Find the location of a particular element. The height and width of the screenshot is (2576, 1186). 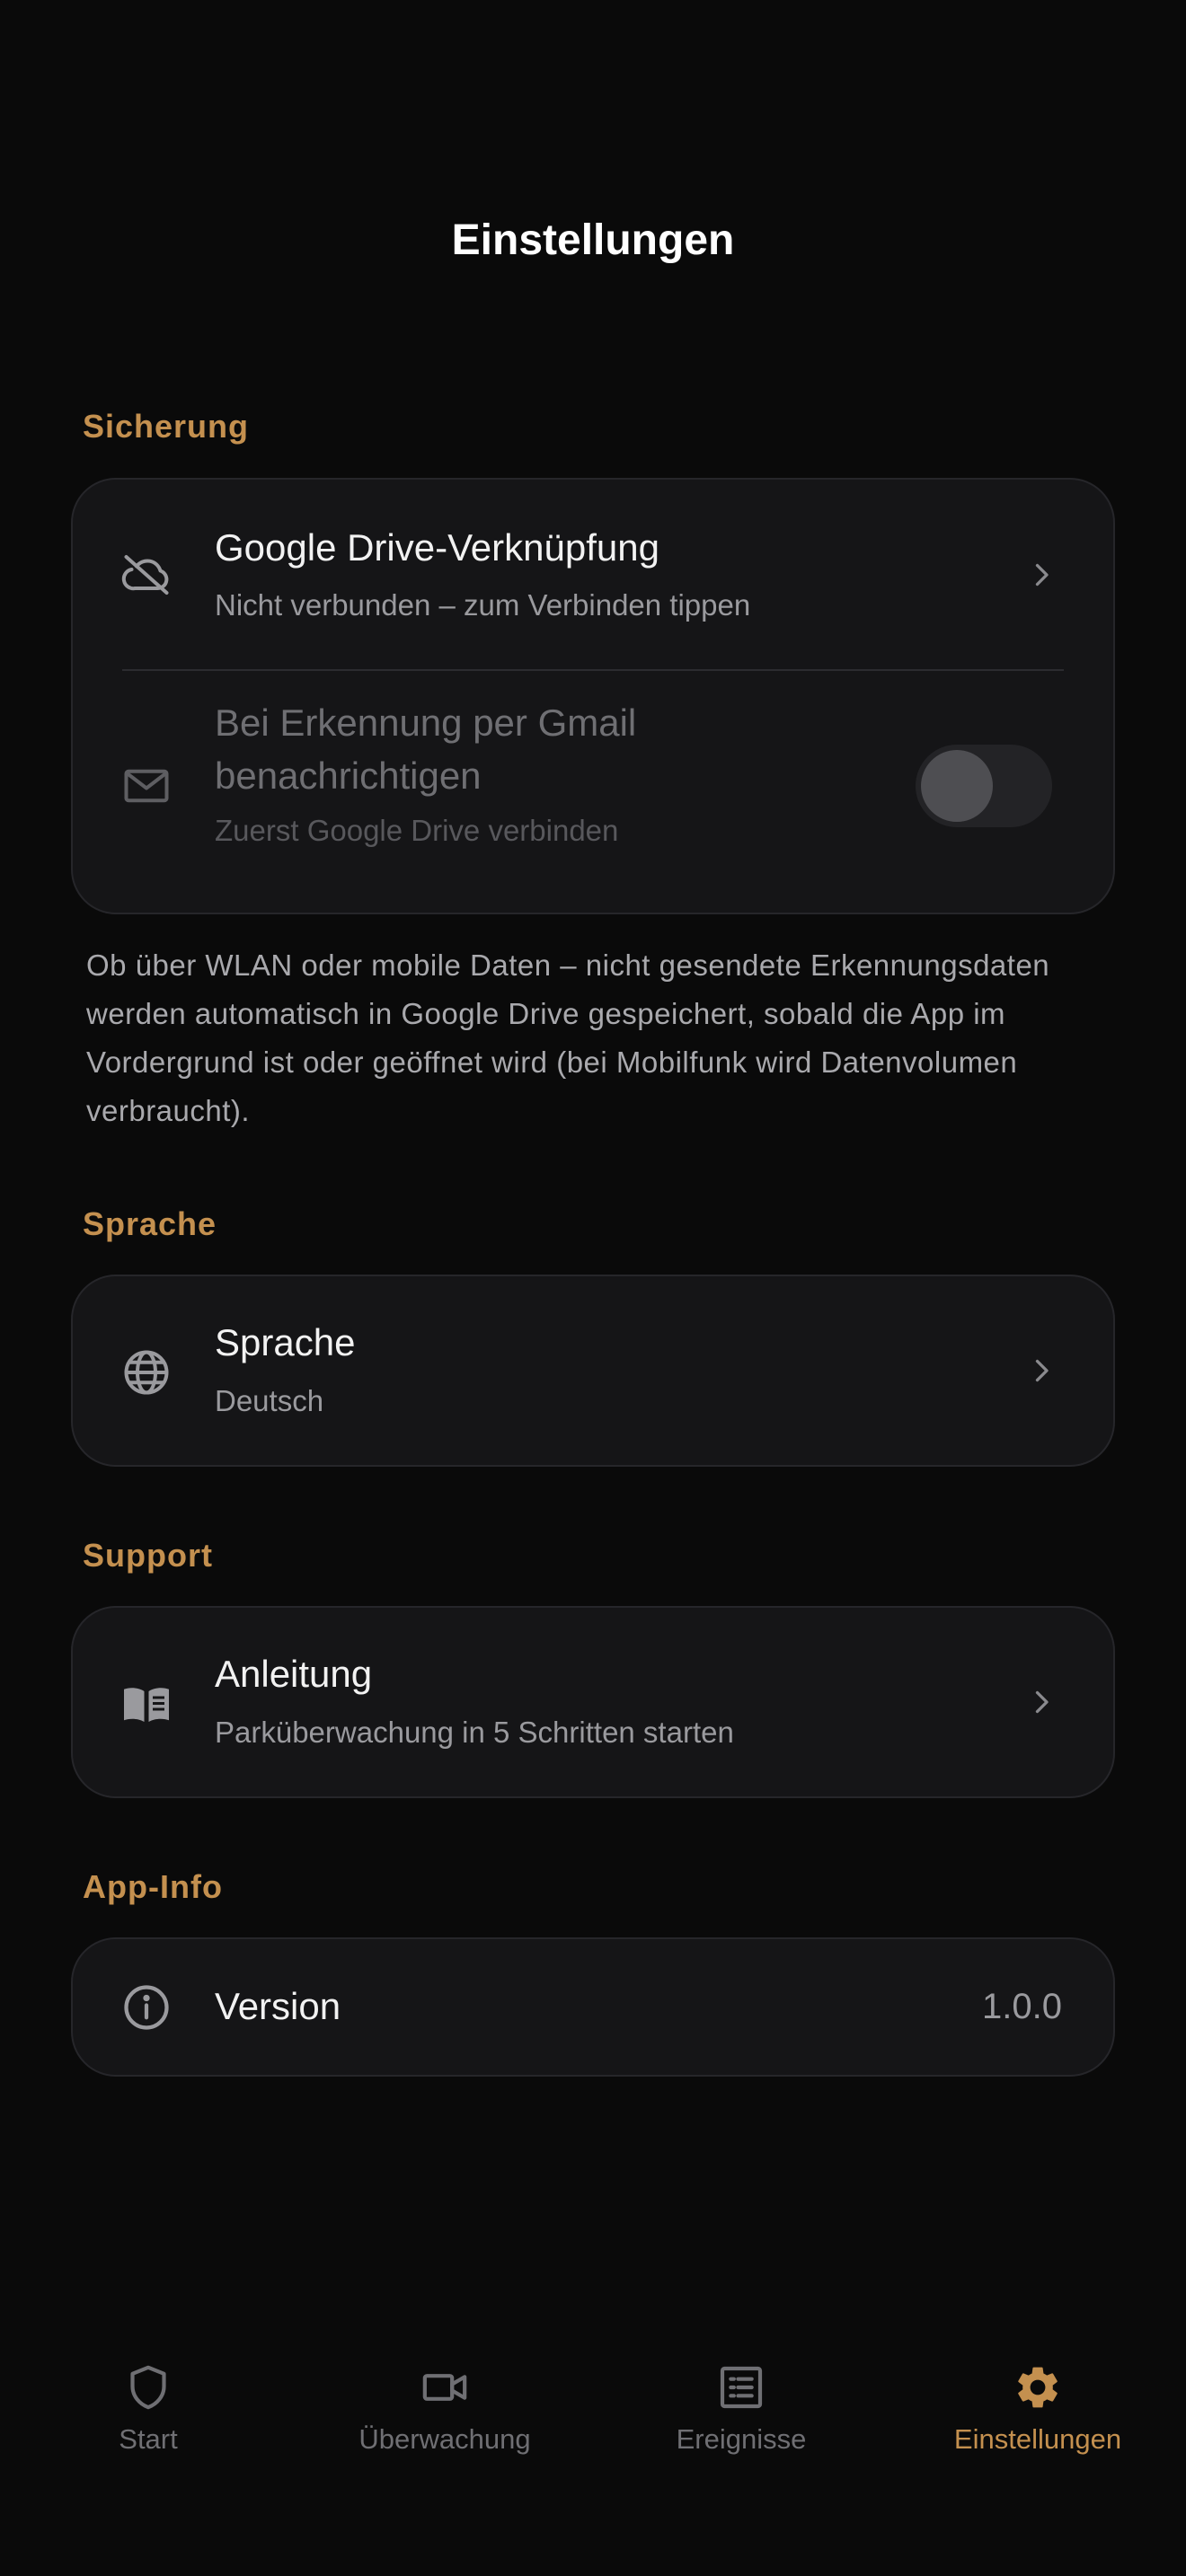

tab-settings: Einstellungen is located at coordinates (1038, 2407).